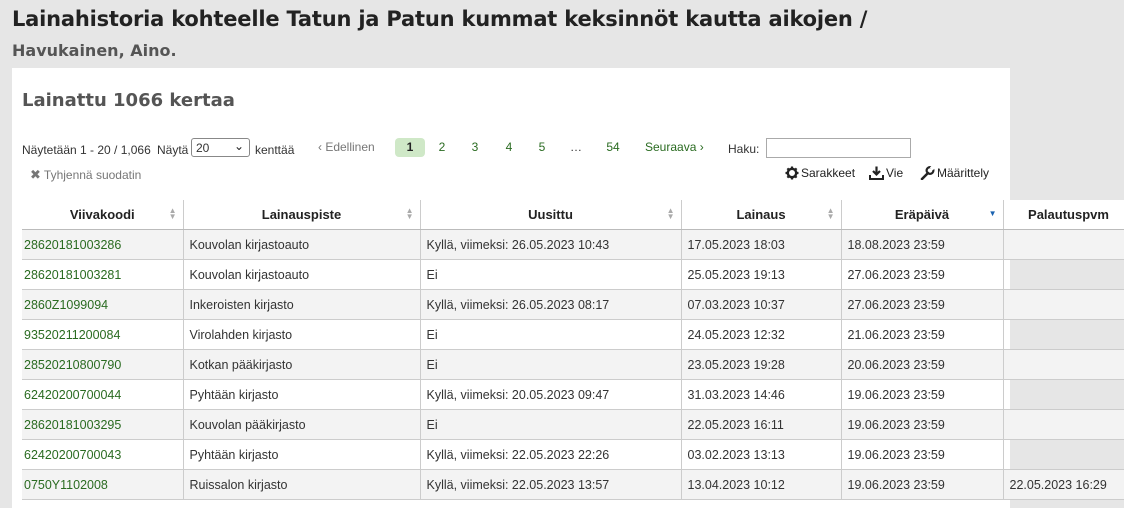 The height and width of the screenshot is (508, 1124). What do you see at coordinates (203, 148) in the screenshot?
I see `page-size-value: 20` at bounding box center [203, 148].